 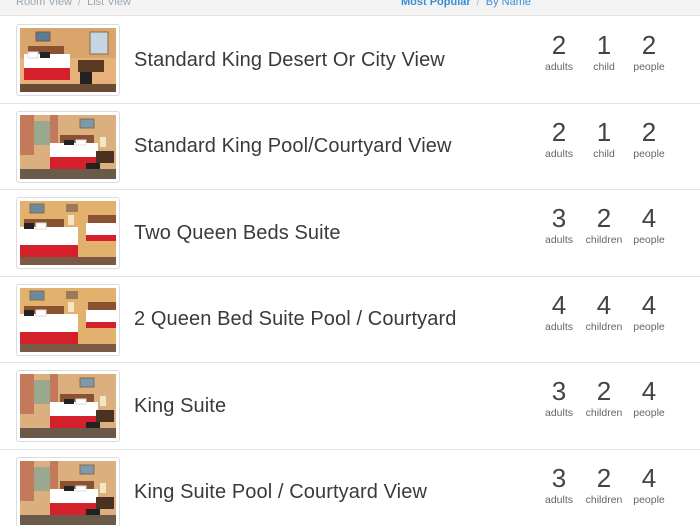 What do you see at coordinates (508, 4) in the screenshot?
I see `sort-by-name-link: By Name` at bounding box center [508, 4].